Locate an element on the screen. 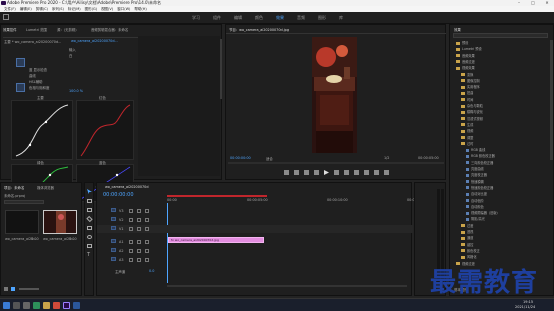  track-label: A2 is located at coordinates (121, 251).